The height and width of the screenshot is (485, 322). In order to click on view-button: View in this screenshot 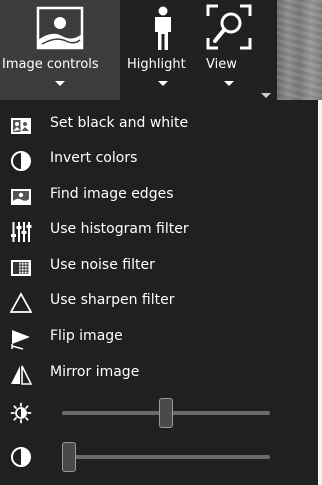, I will do `click(226, 50)`.